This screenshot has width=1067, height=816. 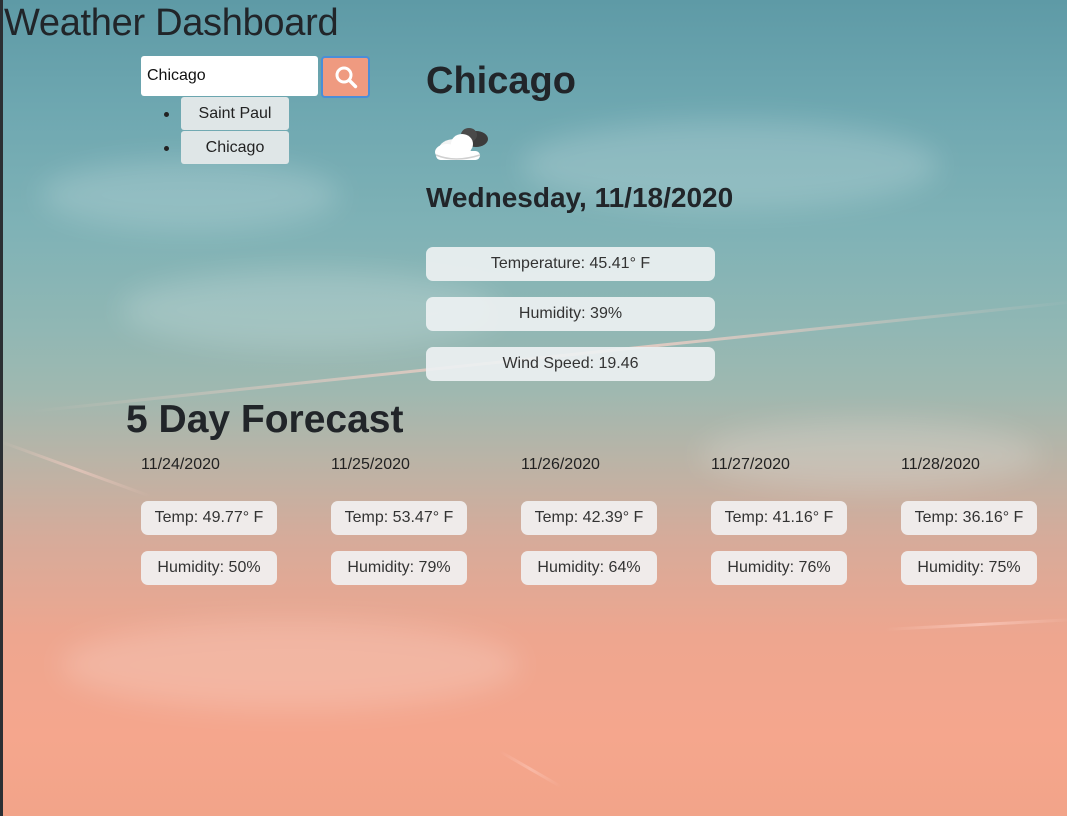 I want to click on wind-speed-readout: Wind Speed: 19.46, so click(x=570, y=364).